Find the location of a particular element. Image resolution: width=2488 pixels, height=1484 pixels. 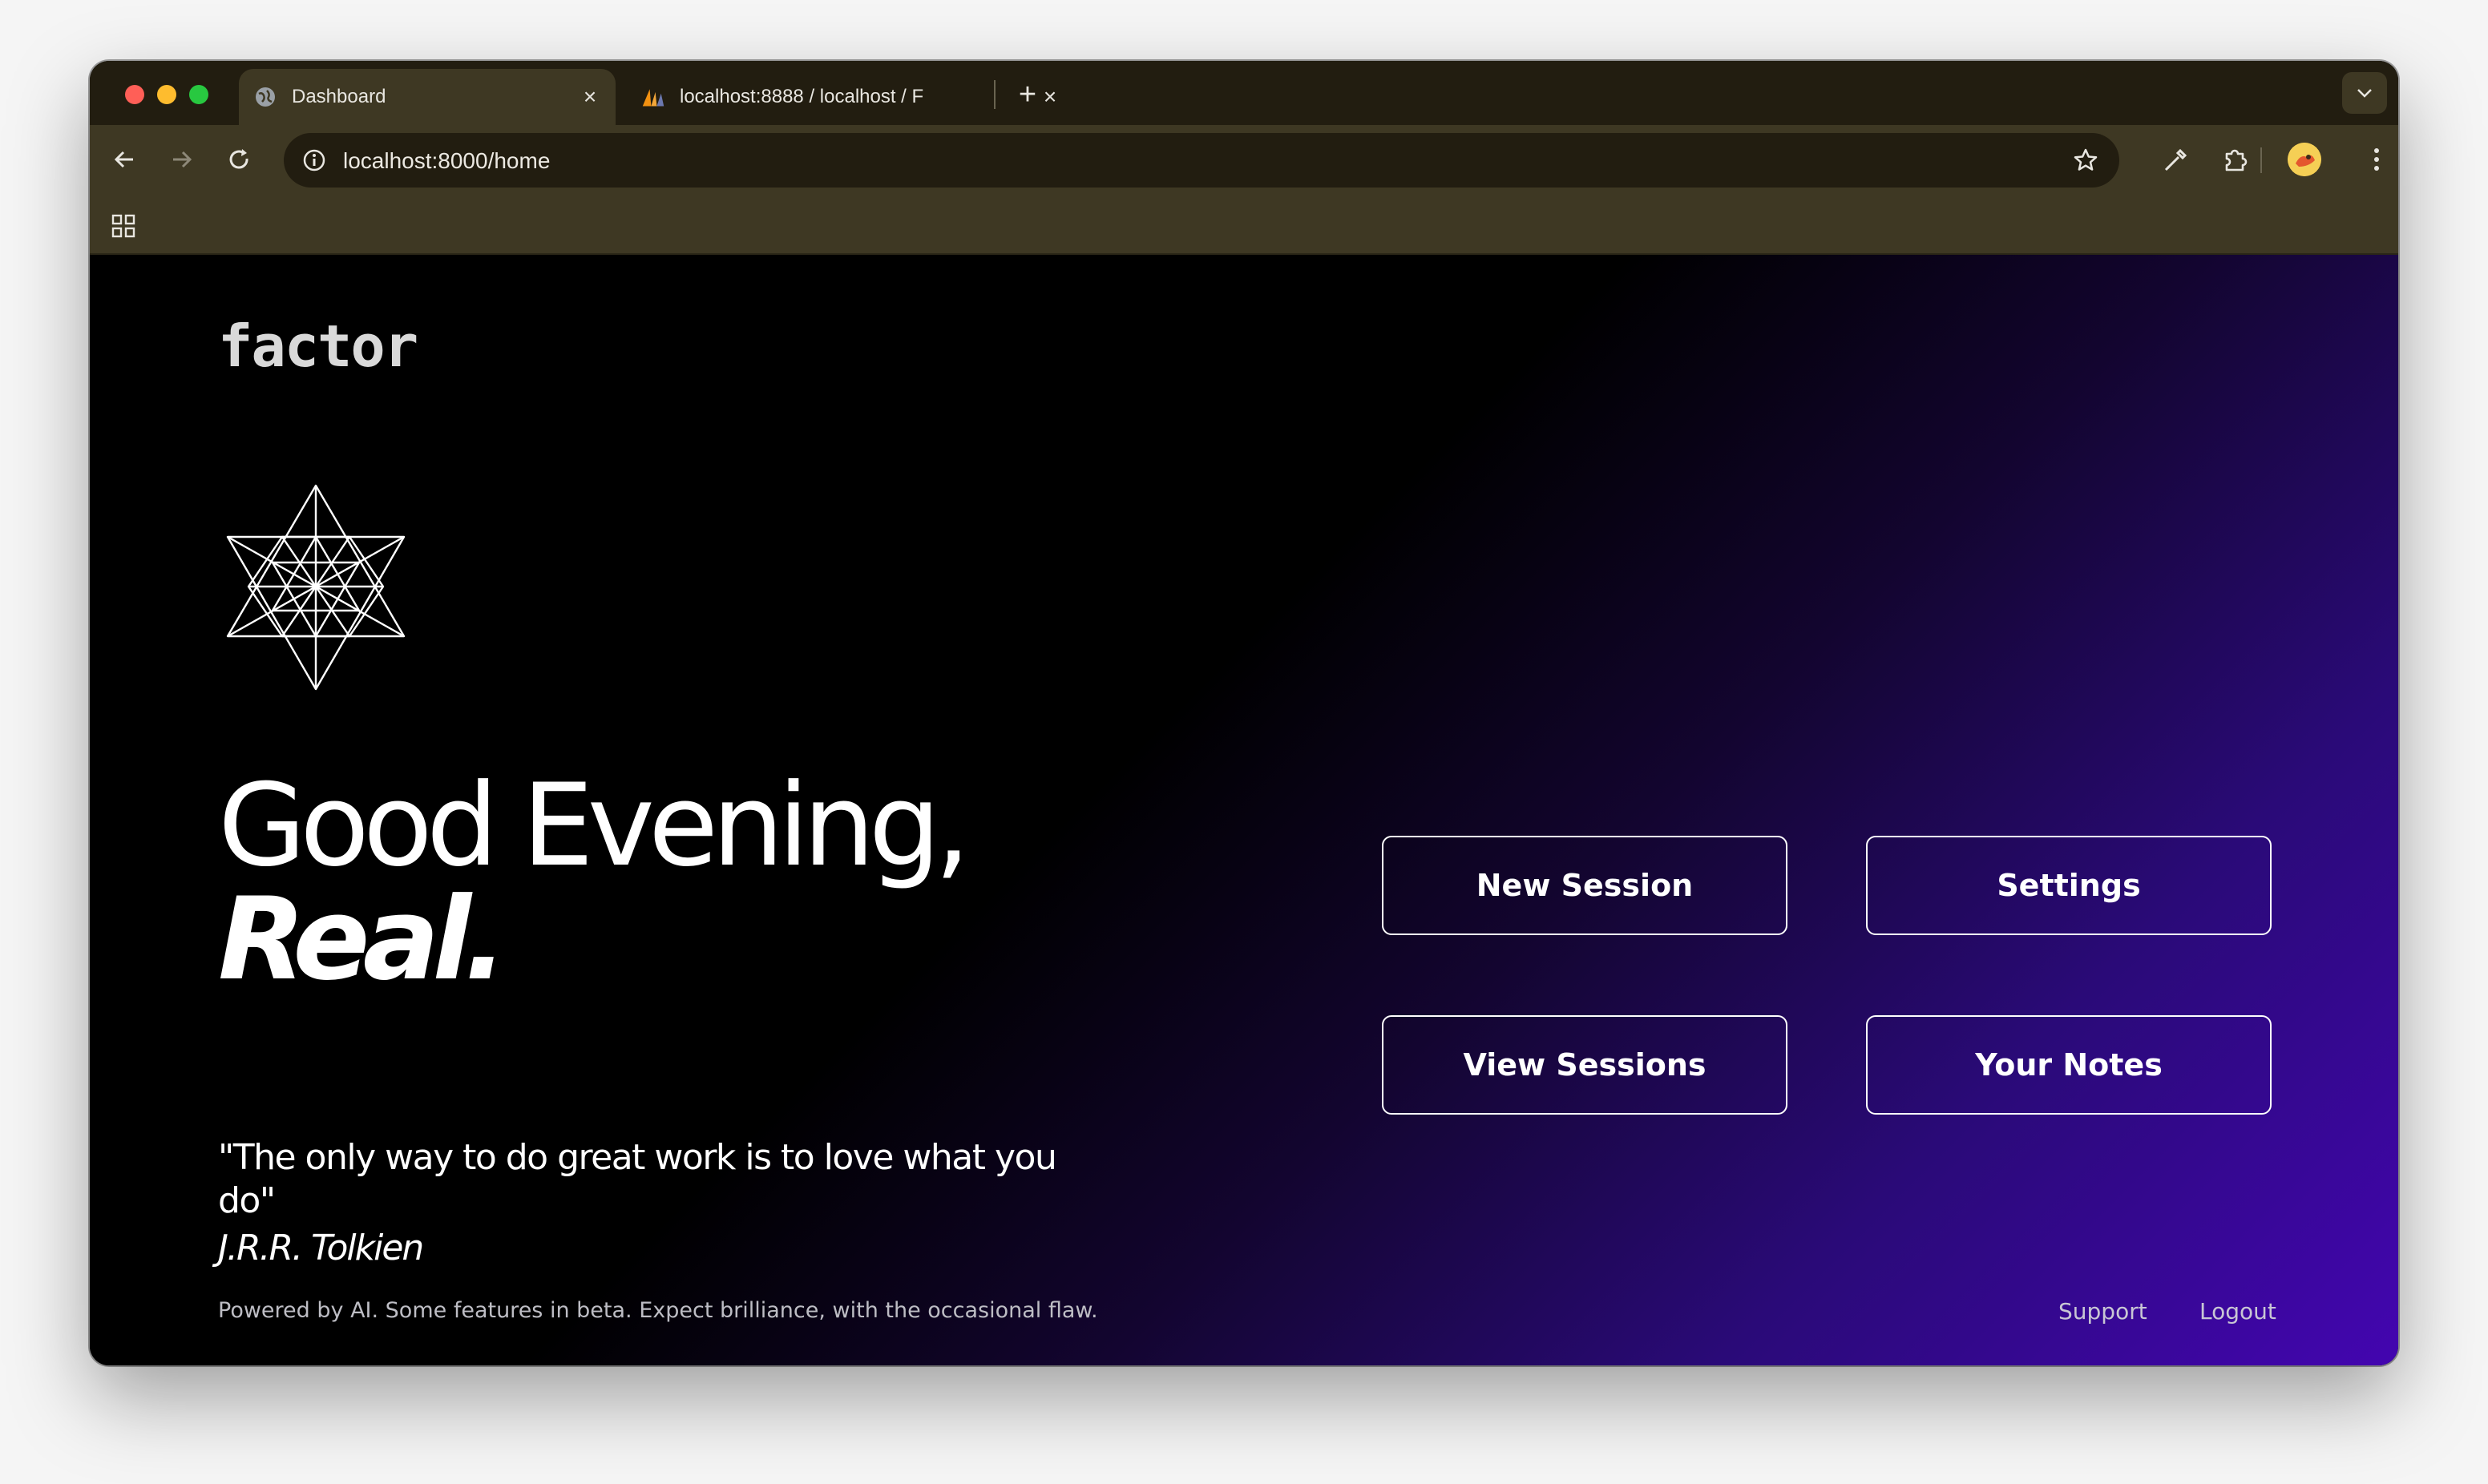

toolbar-separator is located at coordinates (2261, 160).